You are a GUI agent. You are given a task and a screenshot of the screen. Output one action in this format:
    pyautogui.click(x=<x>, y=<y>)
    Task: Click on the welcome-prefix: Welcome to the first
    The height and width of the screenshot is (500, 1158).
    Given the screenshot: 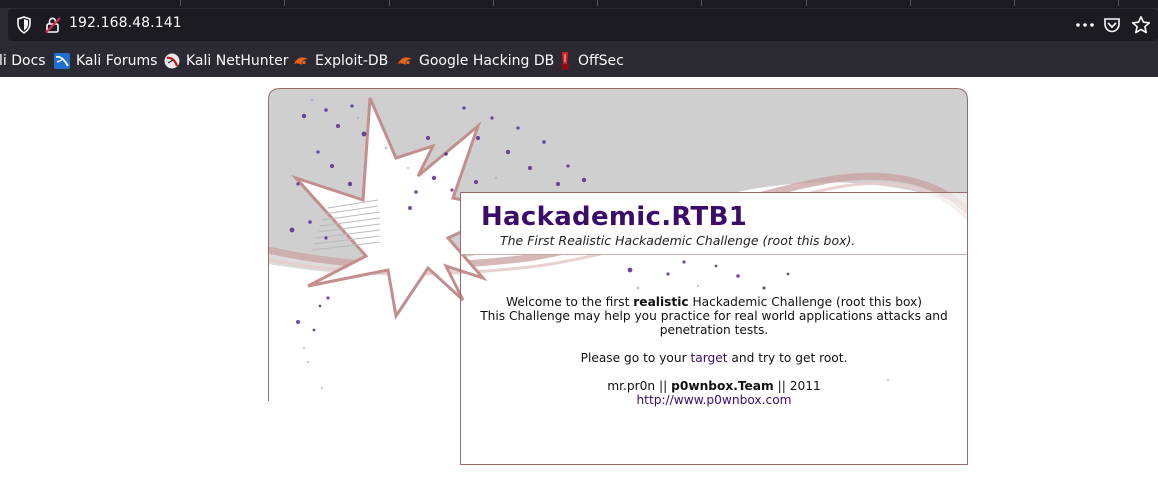 What is the action you would take?
    pyautogui.click(x=570, y=302)
    